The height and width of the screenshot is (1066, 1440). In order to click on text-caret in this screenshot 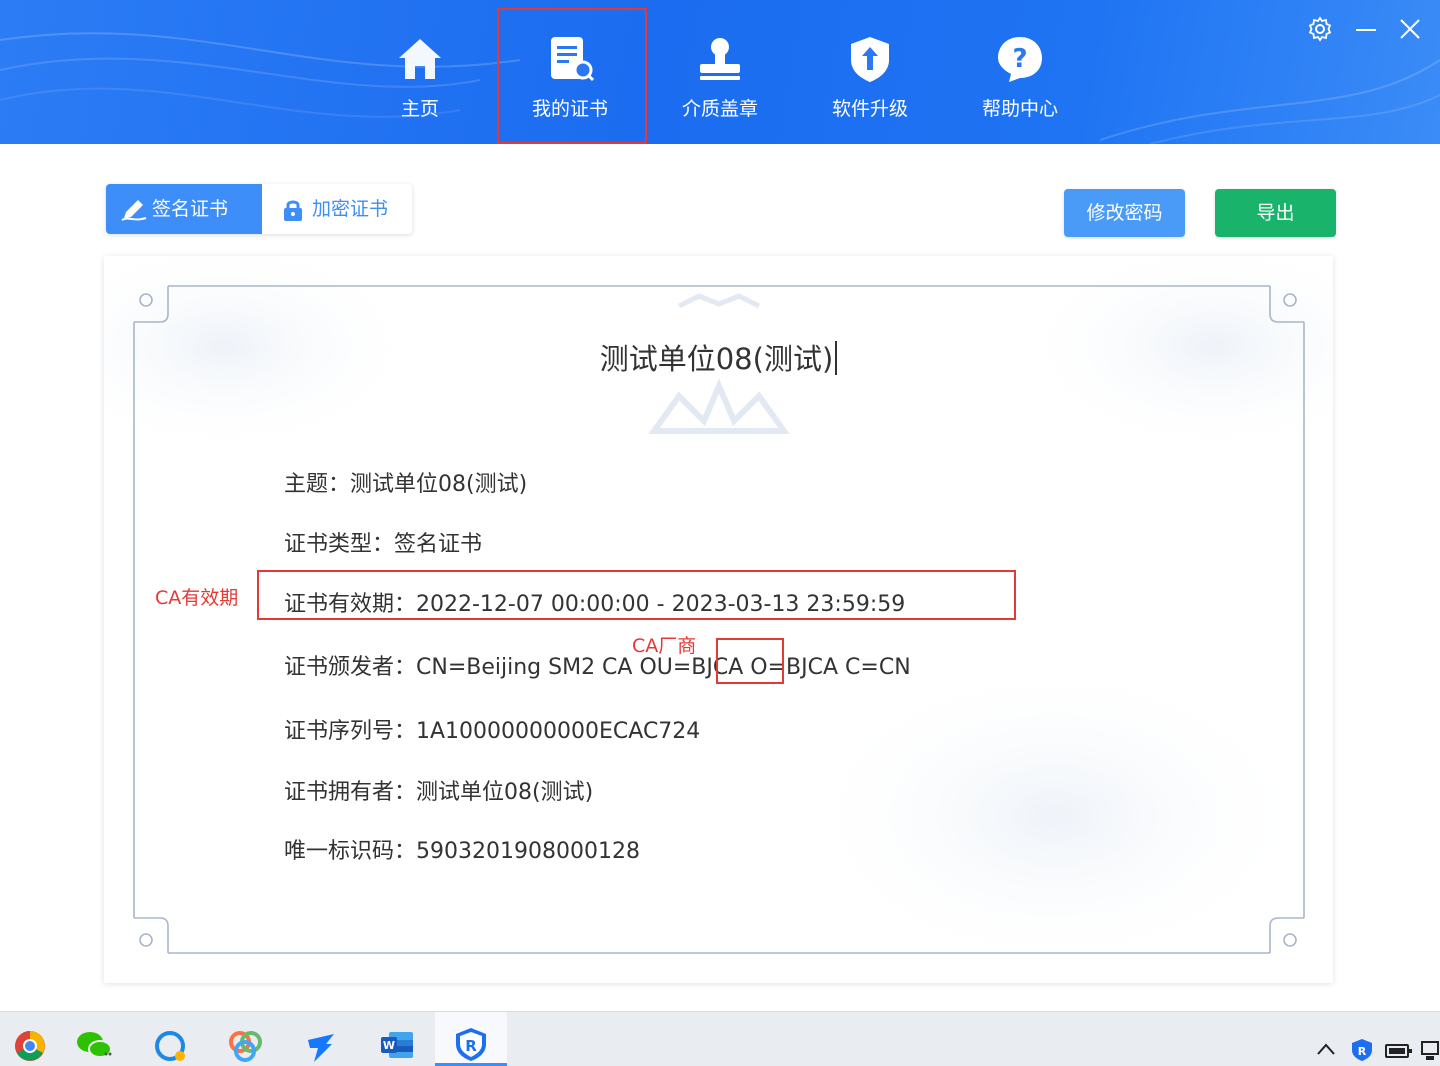, I will do `click(836, 358)`.